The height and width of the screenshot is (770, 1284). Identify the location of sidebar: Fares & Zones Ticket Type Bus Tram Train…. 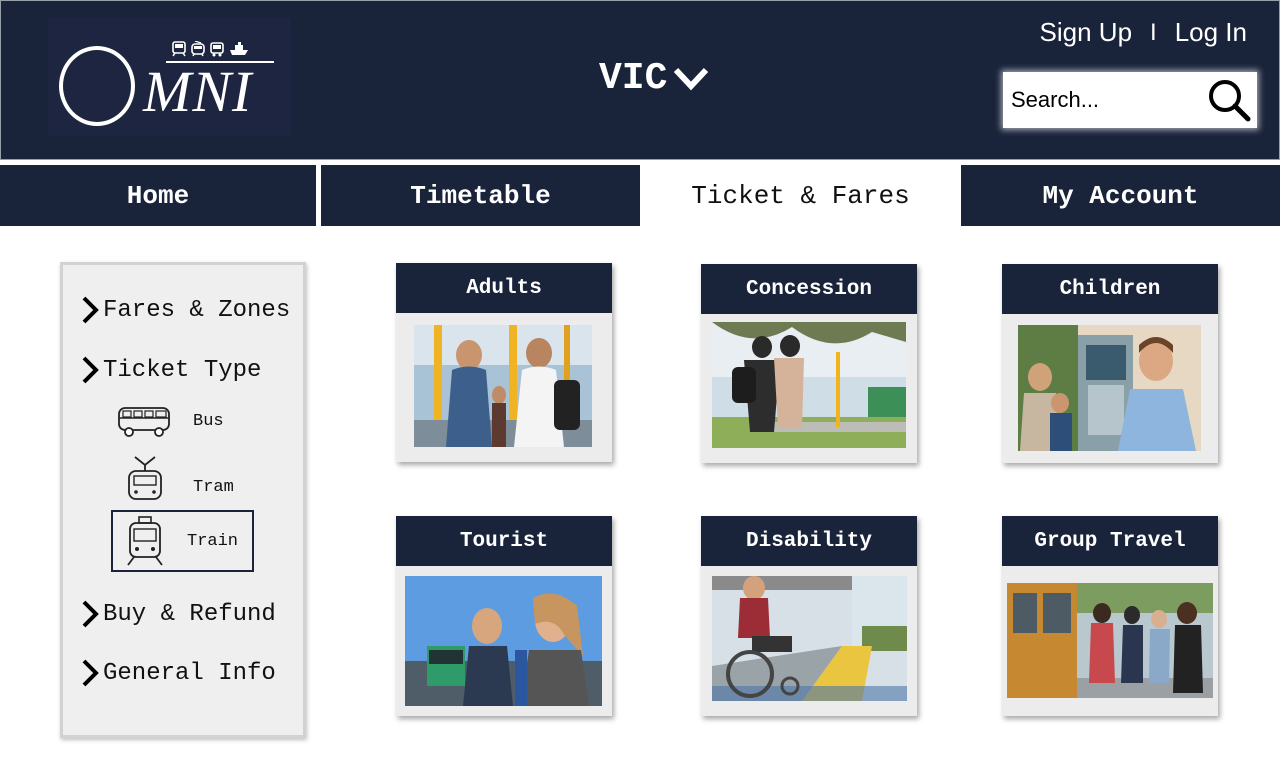
(183, 500).